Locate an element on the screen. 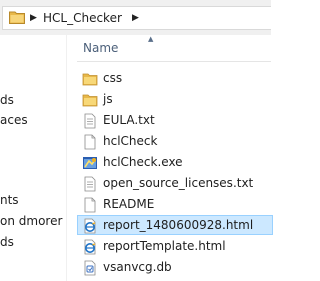  nav-item-network-location: on dmorer is located at coordinates (31, 221).